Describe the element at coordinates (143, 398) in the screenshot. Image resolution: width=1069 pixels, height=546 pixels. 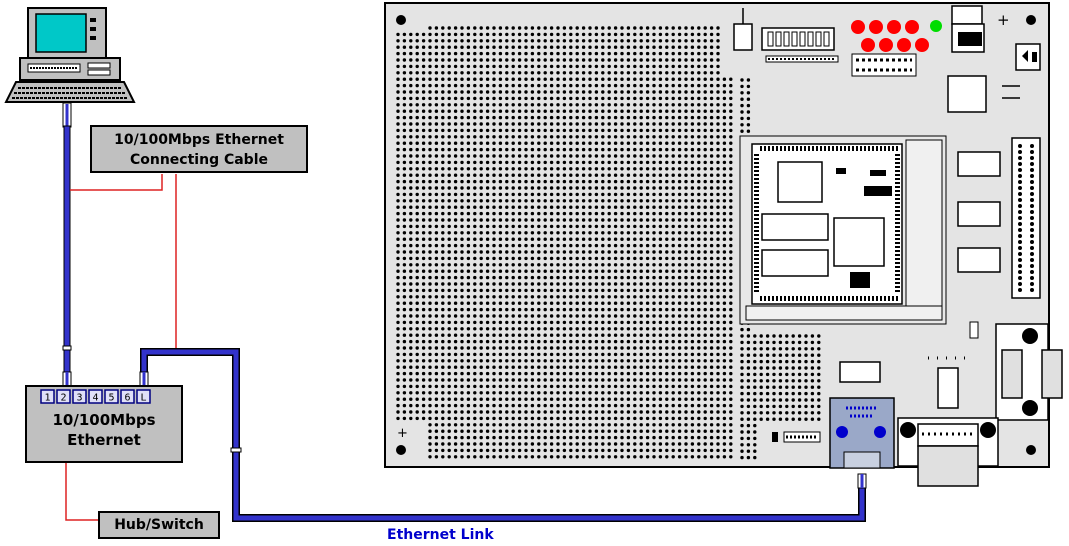
I see `hub-port-number: L` at that location.